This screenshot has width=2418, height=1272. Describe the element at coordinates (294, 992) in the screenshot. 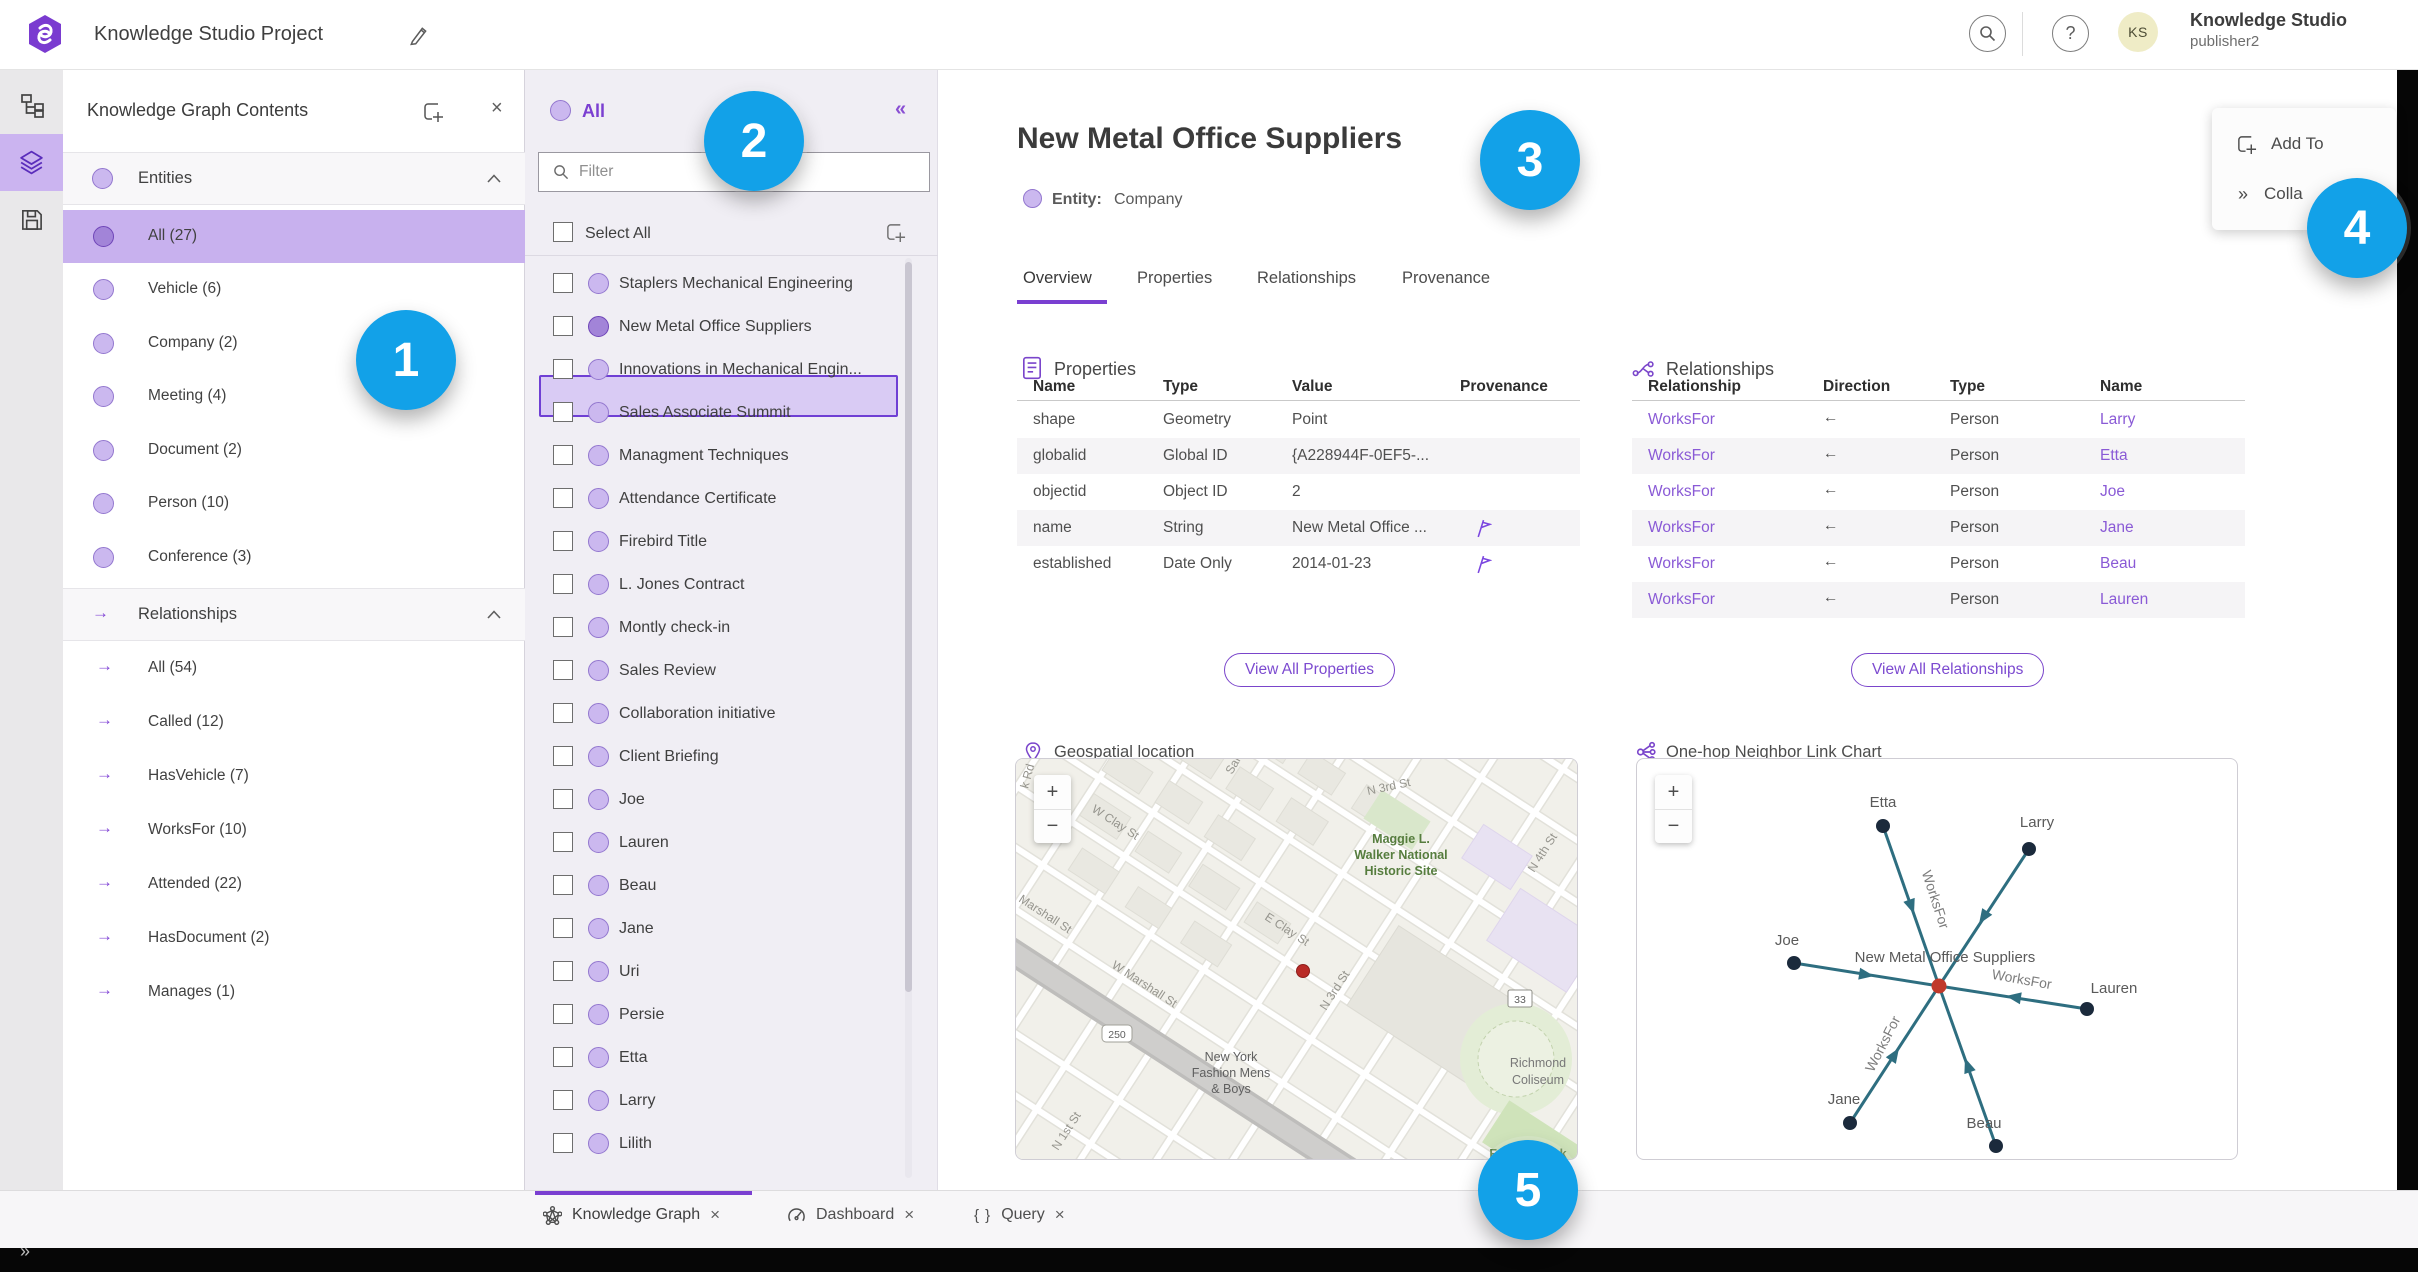

I see `sidebar-item-relationships-manages: → Manages (1)` at that location.